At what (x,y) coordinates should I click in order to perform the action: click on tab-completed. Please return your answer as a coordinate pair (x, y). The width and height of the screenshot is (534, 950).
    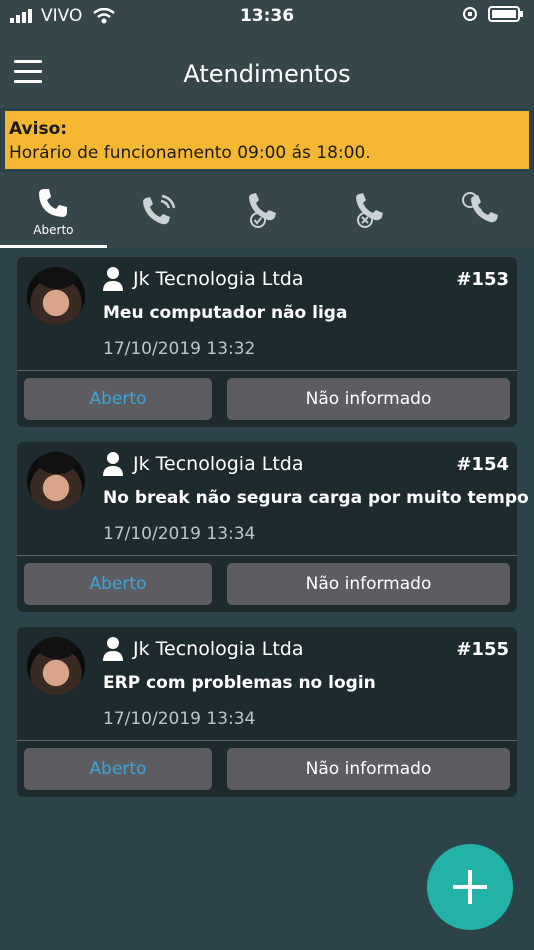
    Looking at the image, I should click on (267, 210).